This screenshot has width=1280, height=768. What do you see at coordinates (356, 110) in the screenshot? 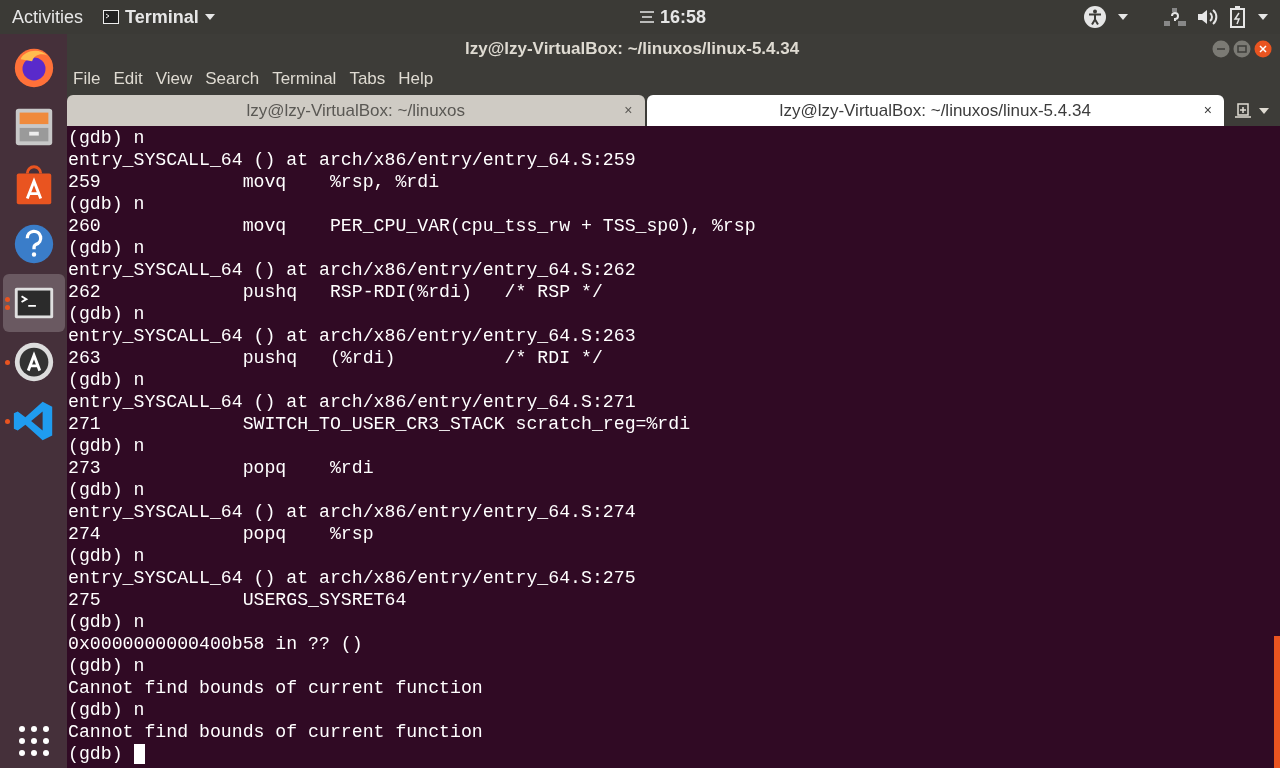
I see `terminal-tab: lzy@lzy-VirtualBox: ~/linuxos ×` at bounding box center [356, 110].